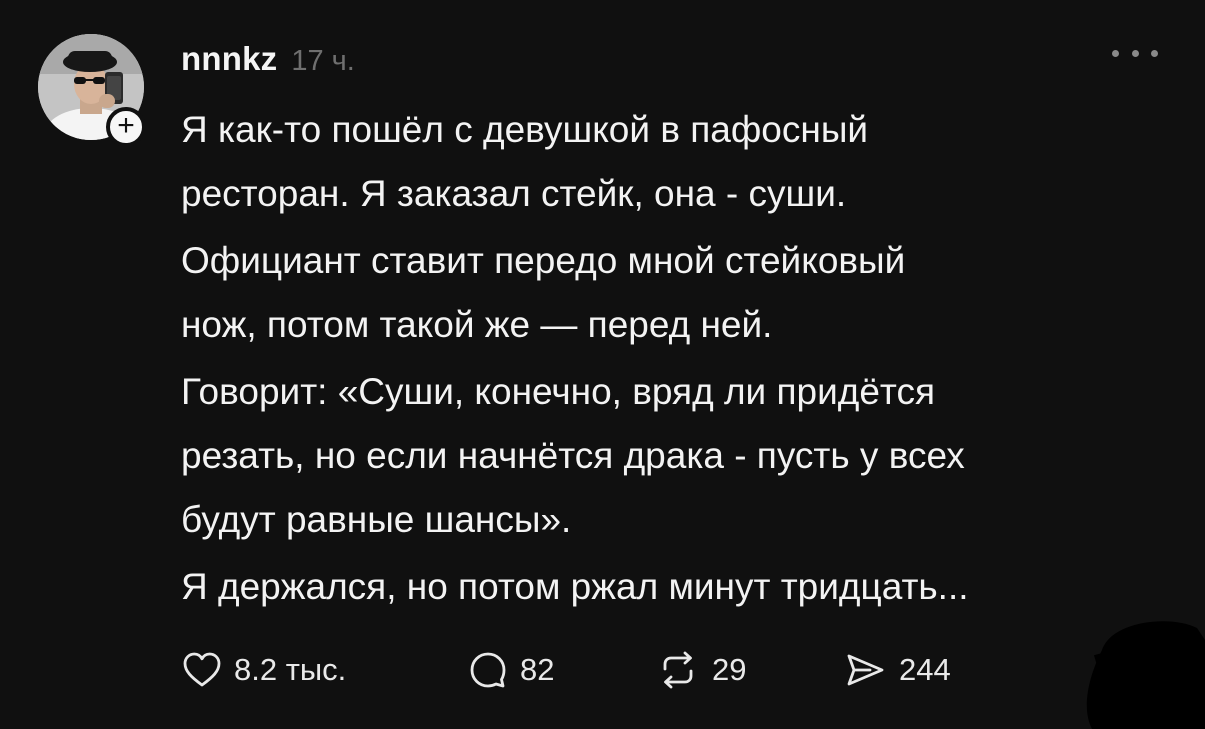 Image resolution: width=1205 pixels, height=729 pixels. What do you see at coordinates (488, 670) in the screenshot?
I see `comment-bubble-icon` at bounding box center [488, 670].